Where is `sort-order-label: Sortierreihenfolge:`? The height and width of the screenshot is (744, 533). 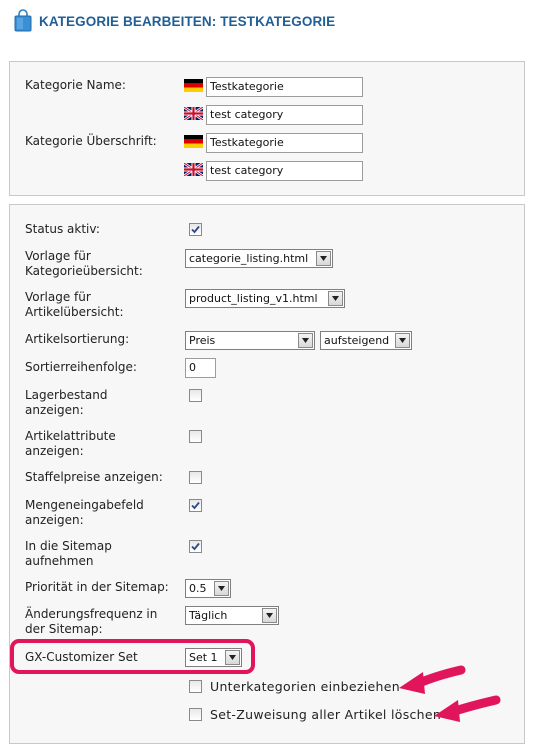 sort-order-label: Sortierreihenfolge: is located at coordinates (81, 367).